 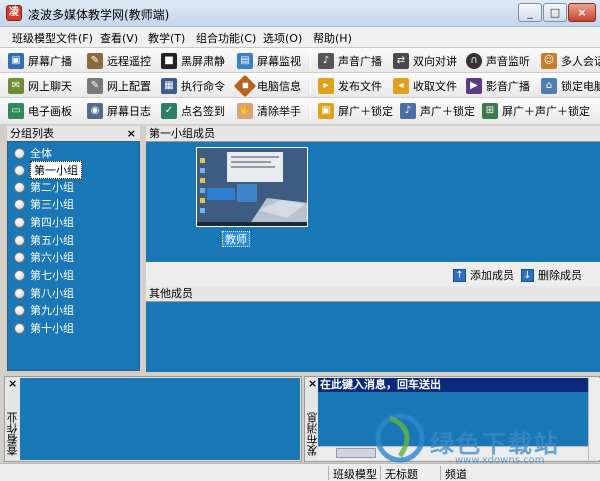 I want to click on group-item-3: 第三小组, so click(x=44, y=204).